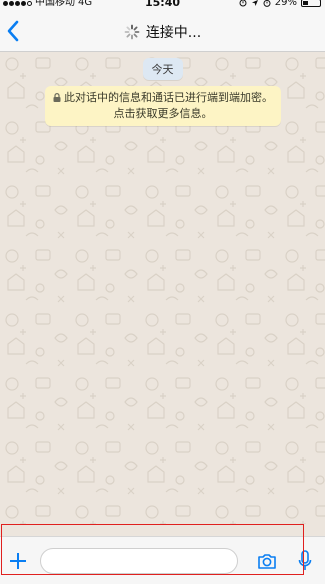 This screenshot has height=584, width=325. What do you see at coordinates (285, 4) in the screenshot?
I see `battery-percent: 29%` at bounding box center [285, 4].